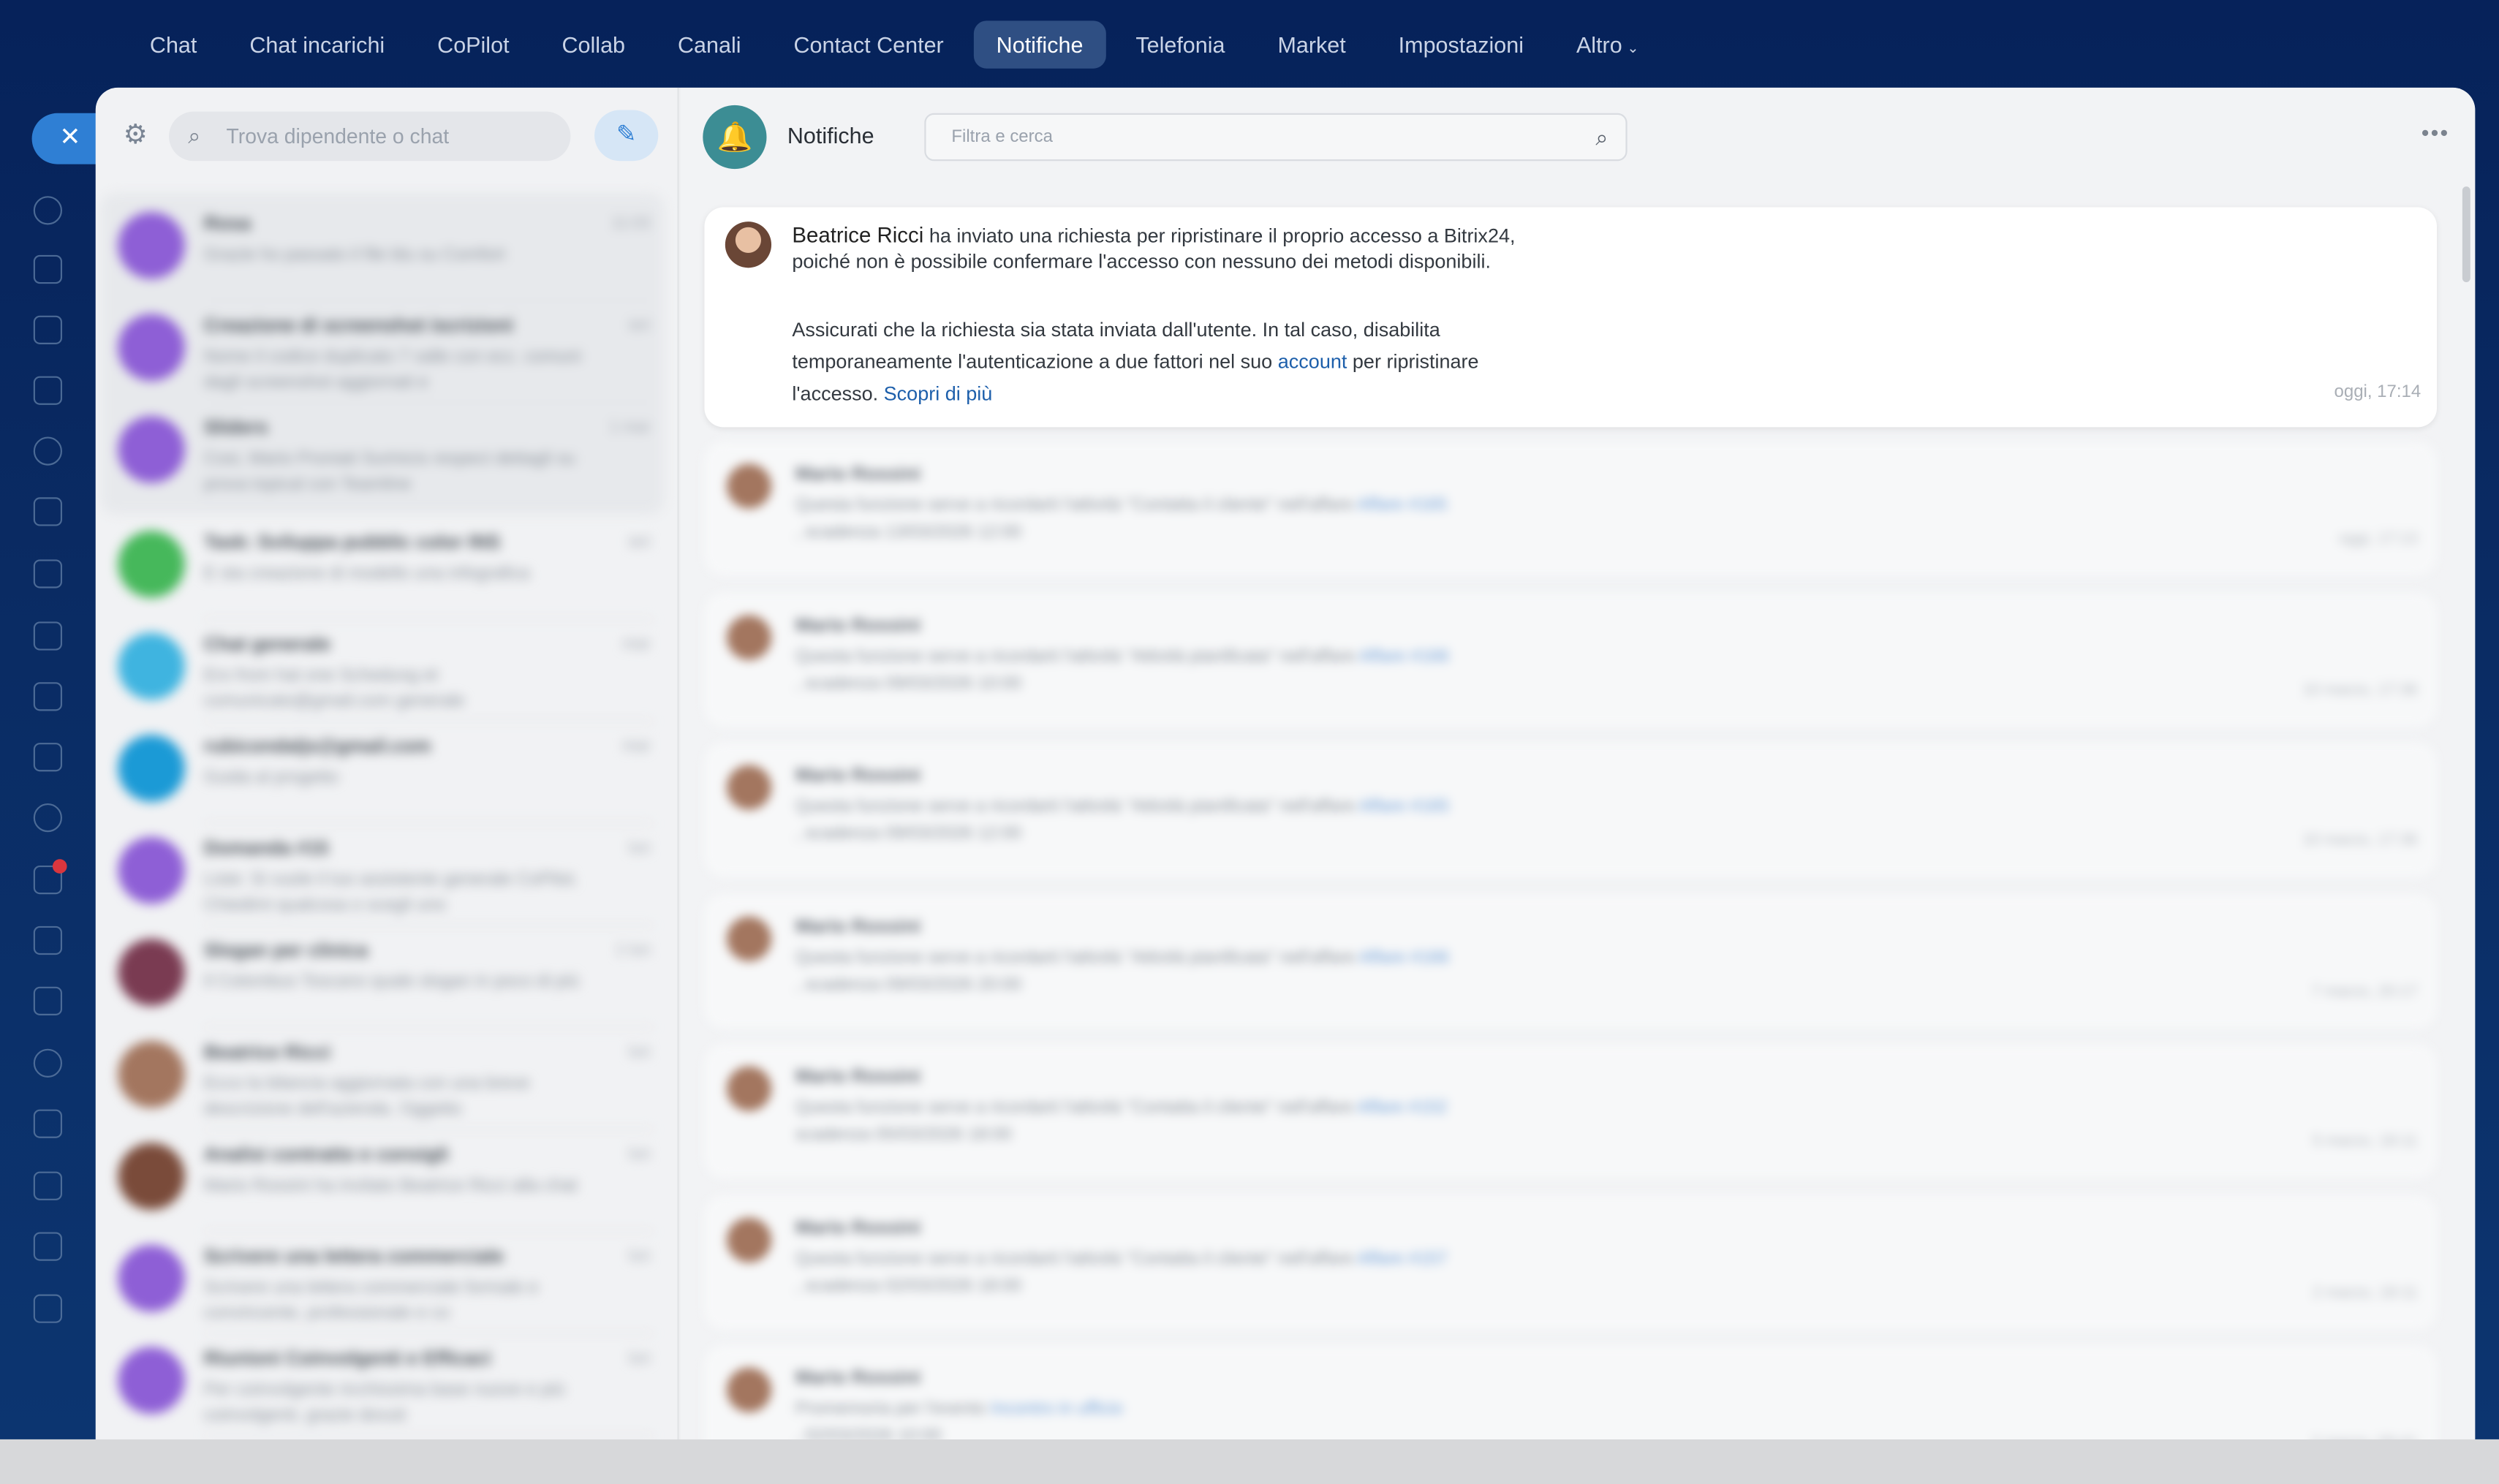 Image resolution: width=2499 pixels, height=1484 pixels. Describe the element at coordinates (48, 1000) in the screenshot. I see `company-icon` at that location.